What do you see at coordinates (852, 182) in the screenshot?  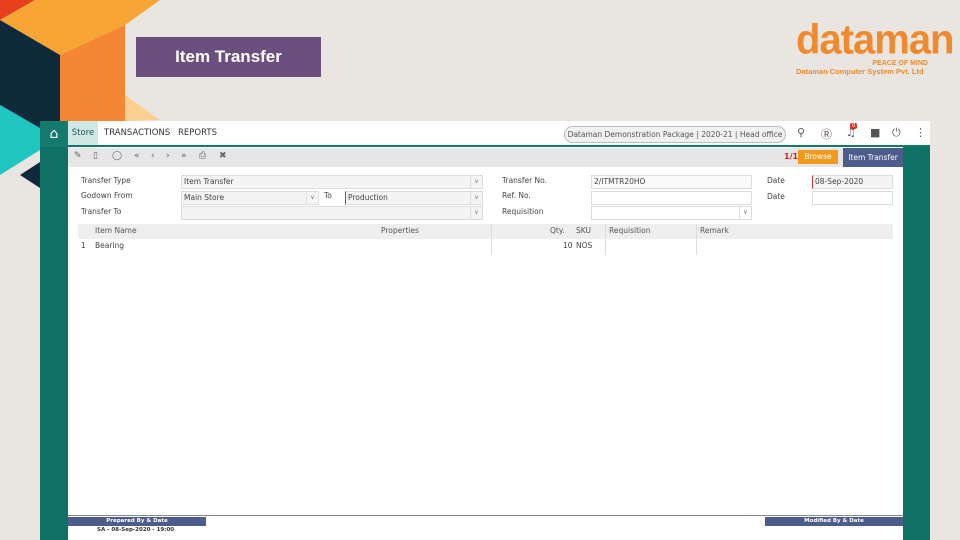 I see `date-field: 08-Sep-2020` at bounding box center [852, 182].